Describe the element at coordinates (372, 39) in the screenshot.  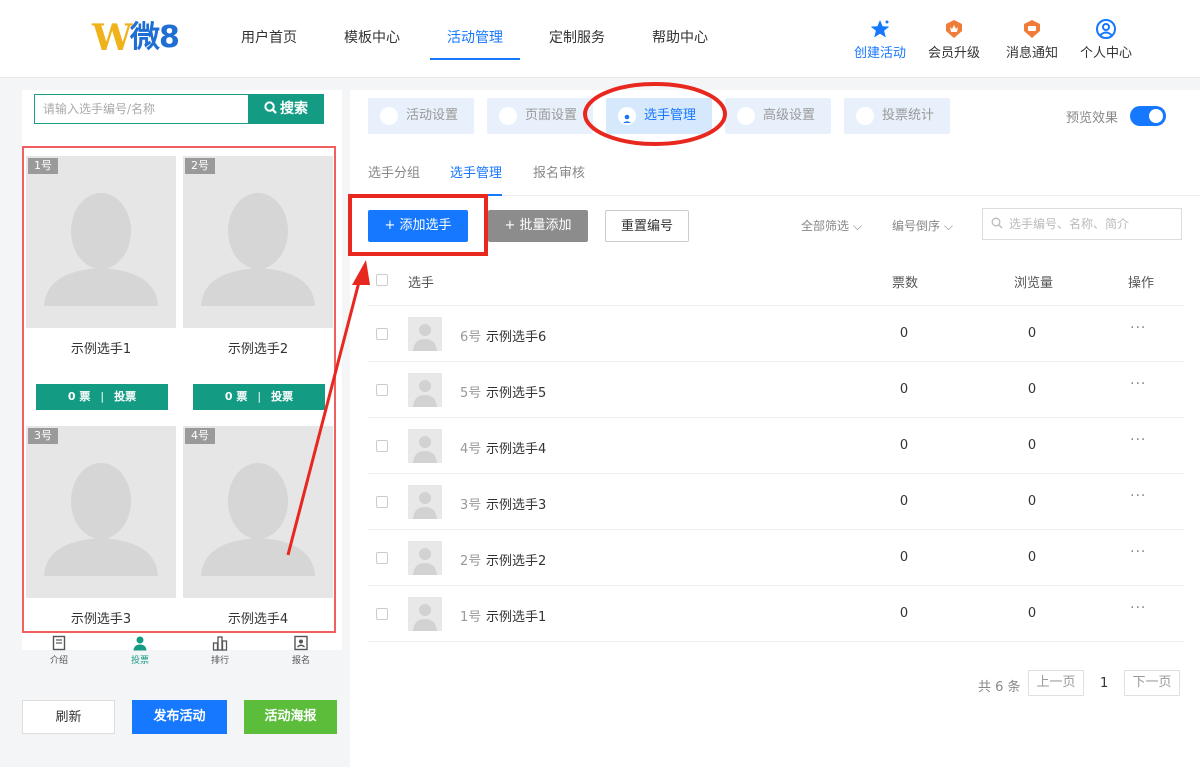
I see `nav-item-templates: 模板中心` at that location.